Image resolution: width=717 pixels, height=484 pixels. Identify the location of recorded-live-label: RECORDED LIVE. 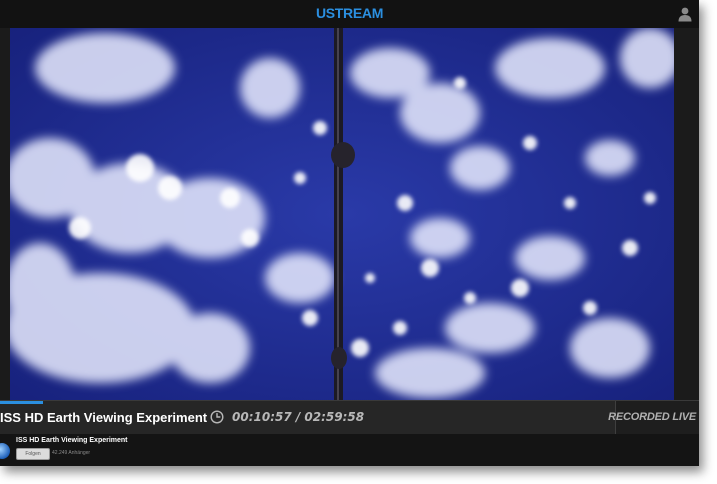
(652, 417).